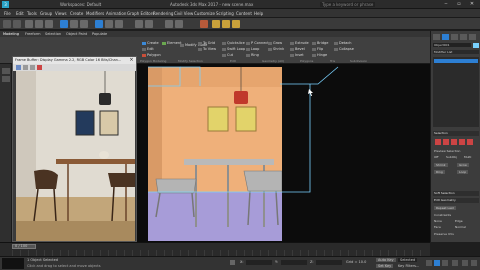  What do you see at coordinates (452, 45) in the screenshot?
I see `object-name-field: Object001` at bounding box center [452, 45].